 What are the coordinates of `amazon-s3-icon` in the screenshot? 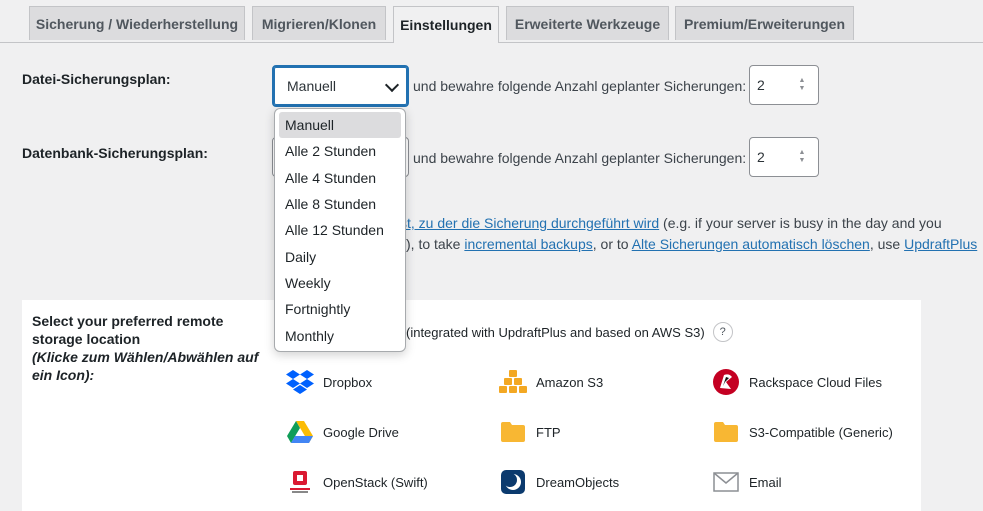 It's located at (513, 382).